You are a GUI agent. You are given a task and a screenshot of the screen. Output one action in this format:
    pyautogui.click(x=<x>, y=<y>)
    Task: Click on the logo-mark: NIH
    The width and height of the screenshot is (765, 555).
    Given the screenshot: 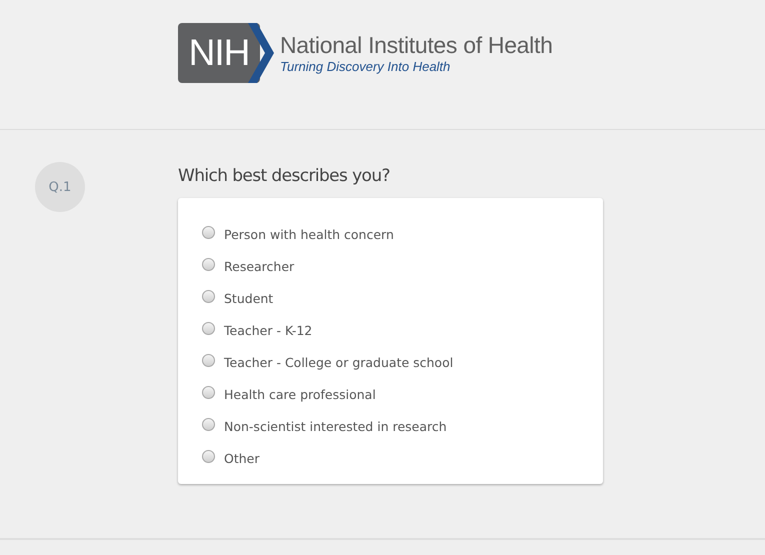 What is the action you would take?
    pyautogui.click(x=225, y=53)
    